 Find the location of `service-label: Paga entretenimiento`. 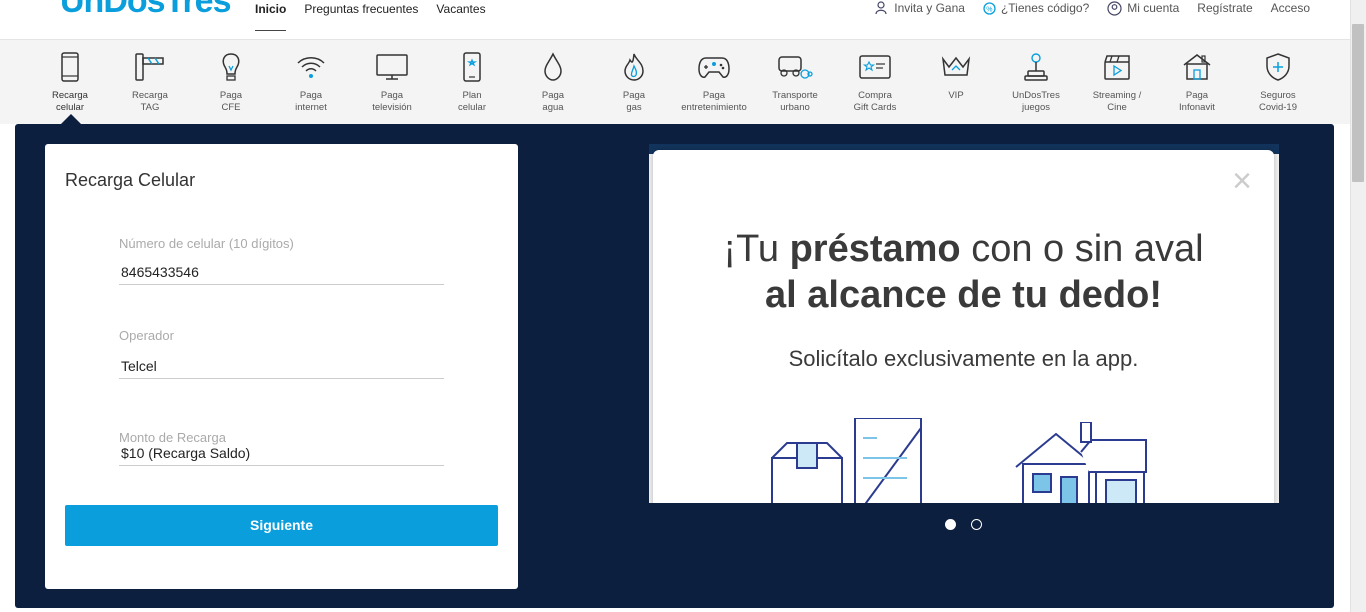

service-label: Paga entretenimiento is located at coordinates (714, 101).